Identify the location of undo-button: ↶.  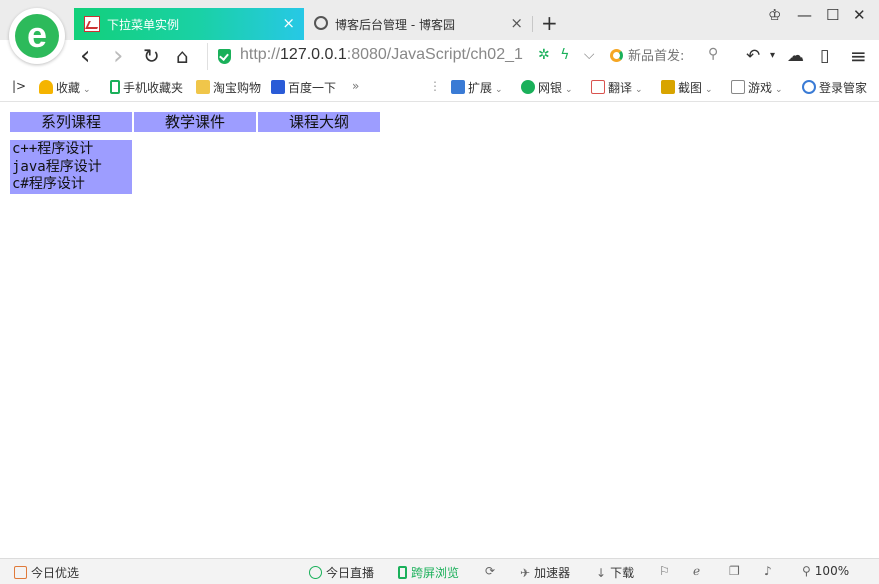
(753, 56).